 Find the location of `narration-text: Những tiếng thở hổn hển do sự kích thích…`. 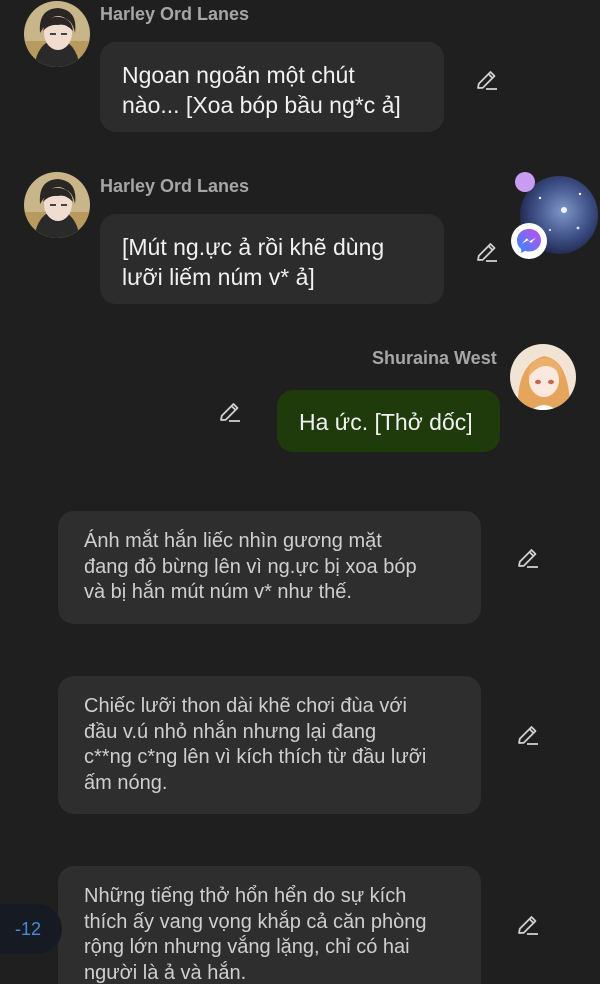

narration-text: Những tiếng thở hổn hển do sự kích thích… is located at coordinates (255, 934).